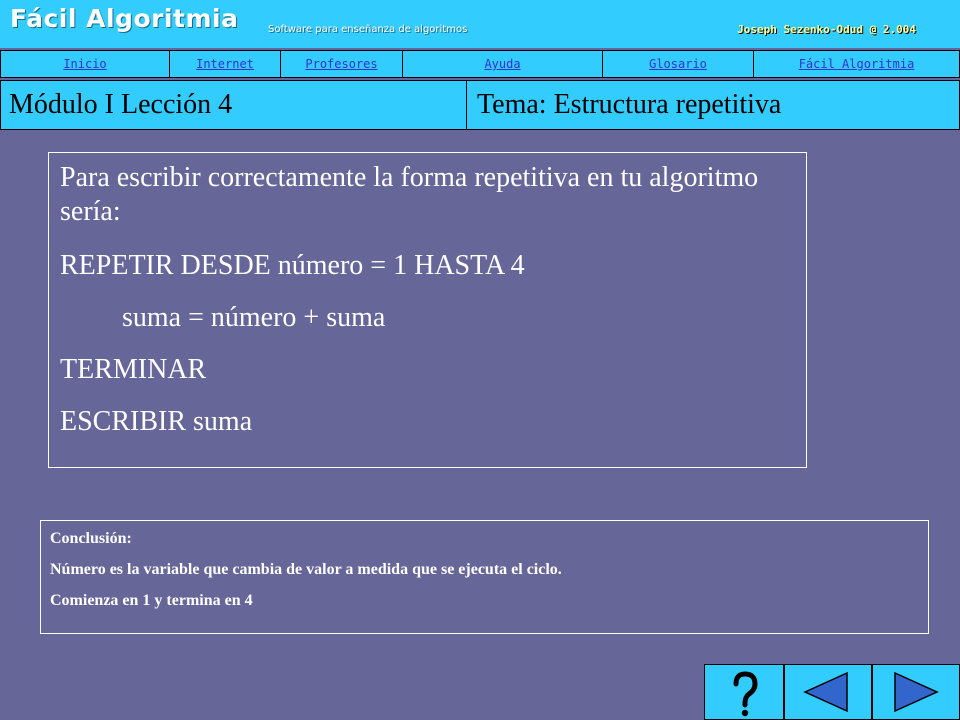 The height and width of the screenshot is (720, 960). I want to click on app-title: Fácil Algoritmia, so click(124, 18).